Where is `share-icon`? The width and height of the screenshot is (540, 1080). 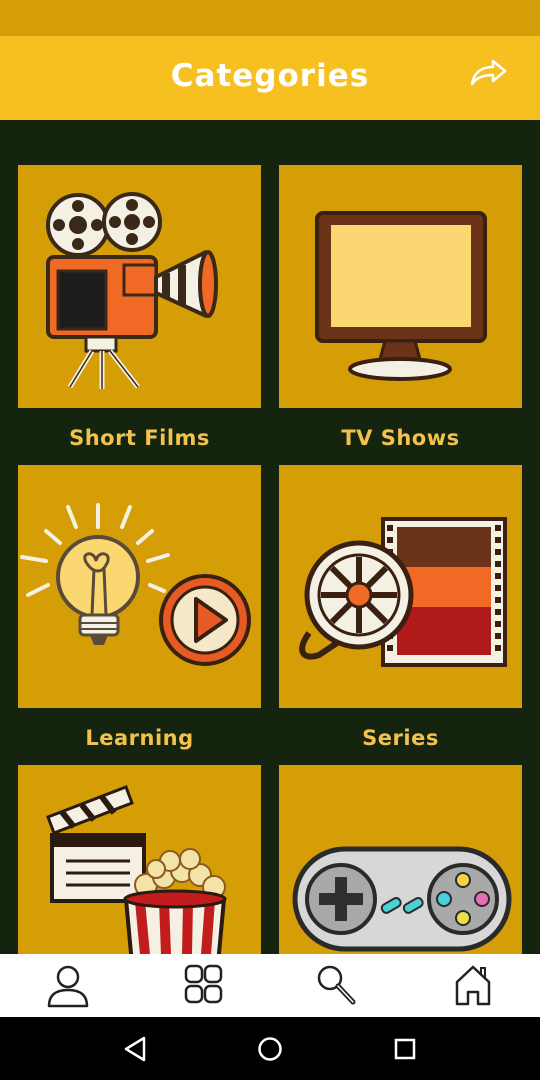
share-icon is located at coordinates (488, 72).